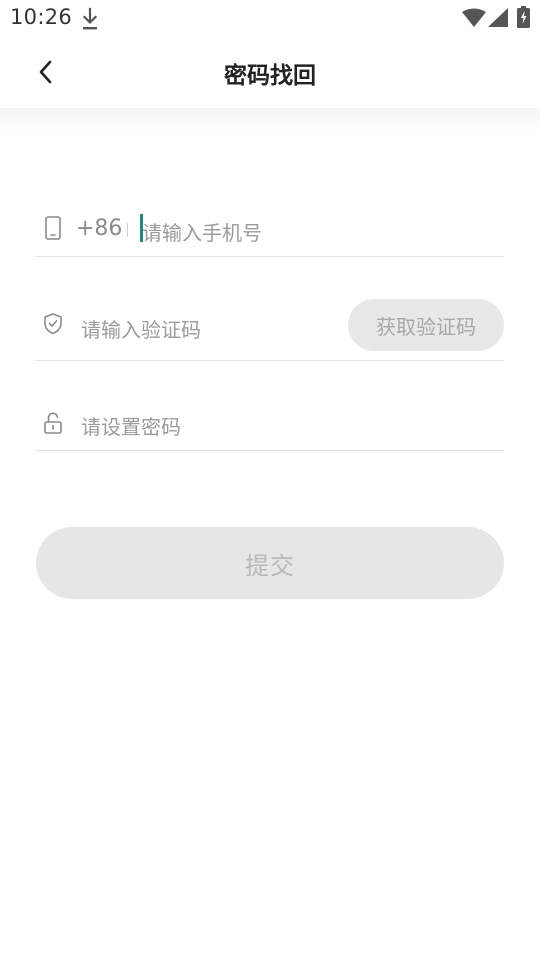  I want to click on lock-icon, so click(53, 423).